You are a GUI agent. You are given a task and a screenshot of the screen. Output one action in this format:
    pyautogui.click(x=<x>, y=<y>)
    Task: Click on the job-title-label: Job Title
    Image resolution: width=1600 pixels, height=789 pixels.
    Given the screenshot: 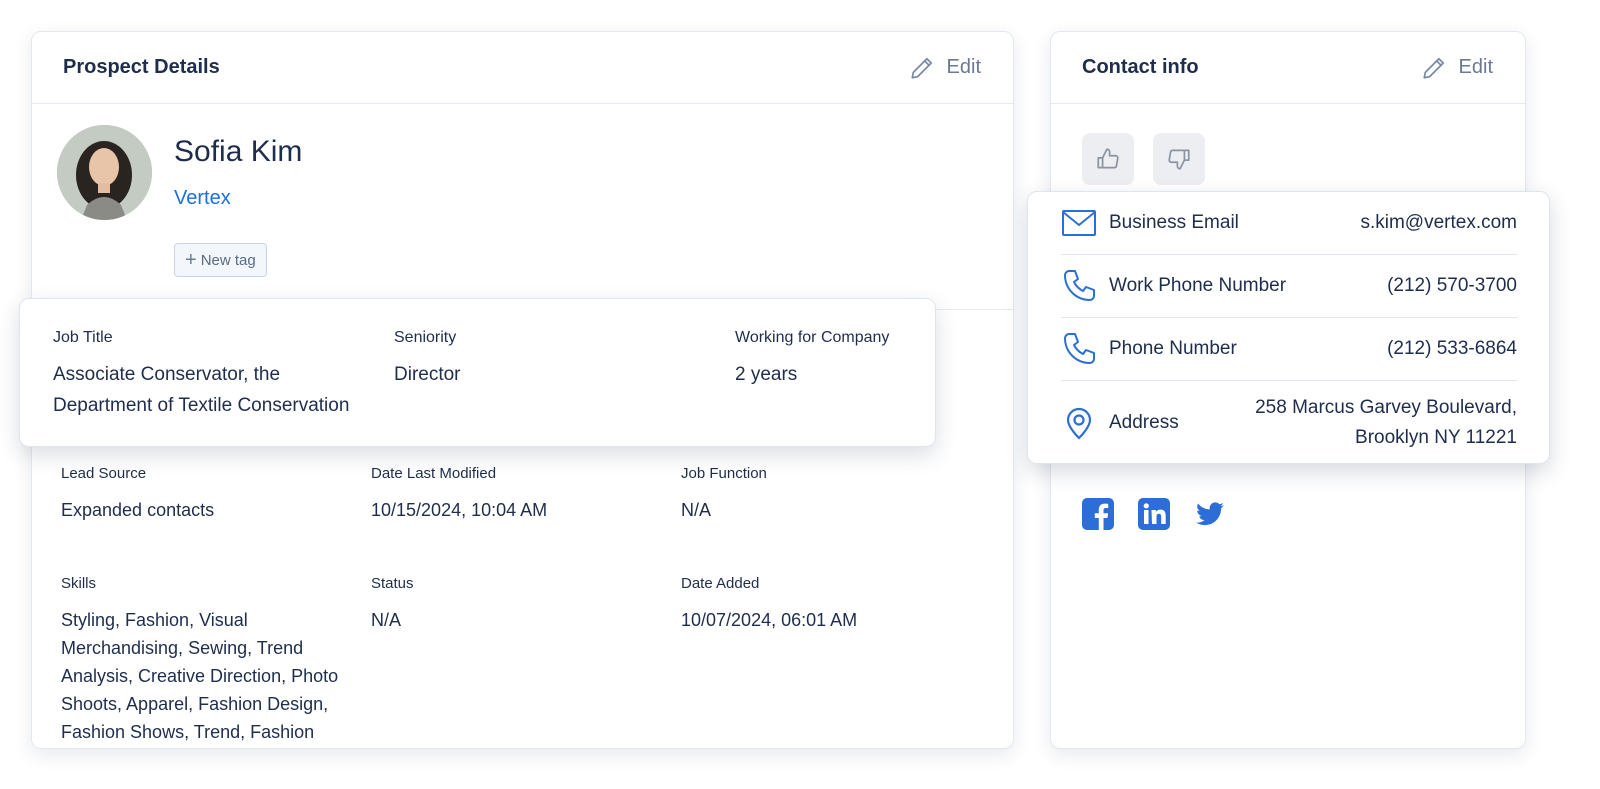 What is the action you would take?
    pyautogui.click(x=83, y=337)
    